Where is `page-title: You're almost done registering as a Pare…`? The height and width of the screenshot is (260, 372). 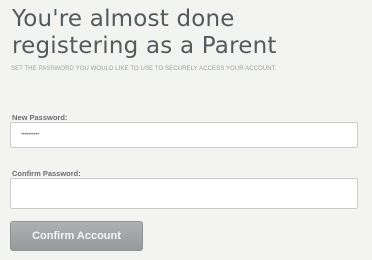
page-title: You're almost done registering as a Pare… is located at coordinates (144, 32).